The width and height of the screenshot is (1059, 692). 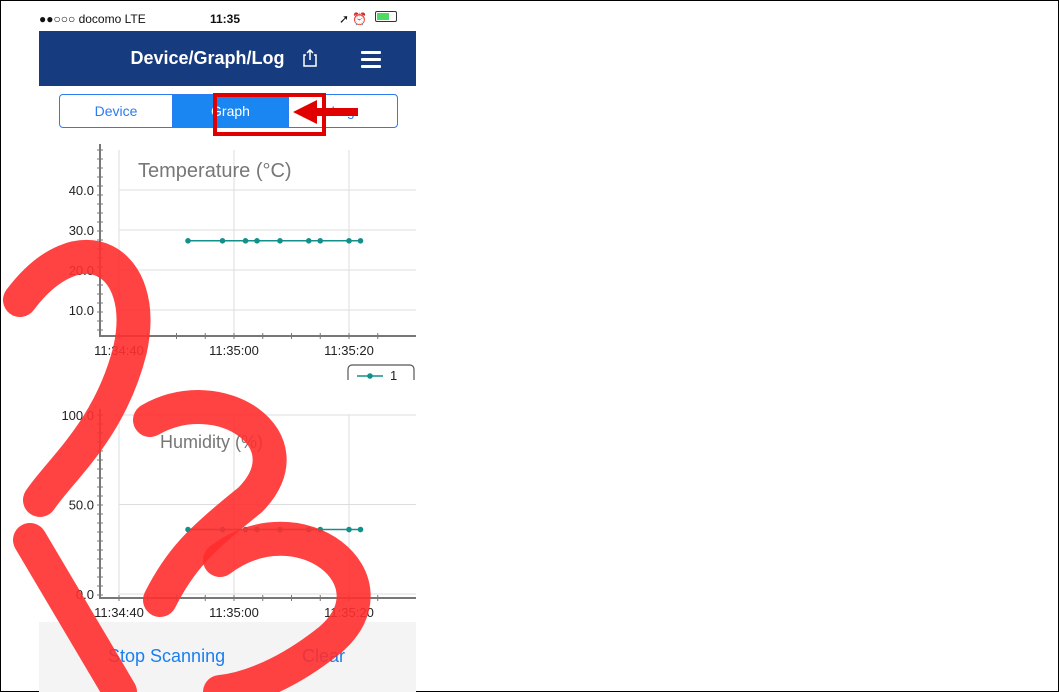 I want to click on status-bar: ●●○○○ docomo LTE 11:35 ➚ ⏰, so click(x=227, y=18).